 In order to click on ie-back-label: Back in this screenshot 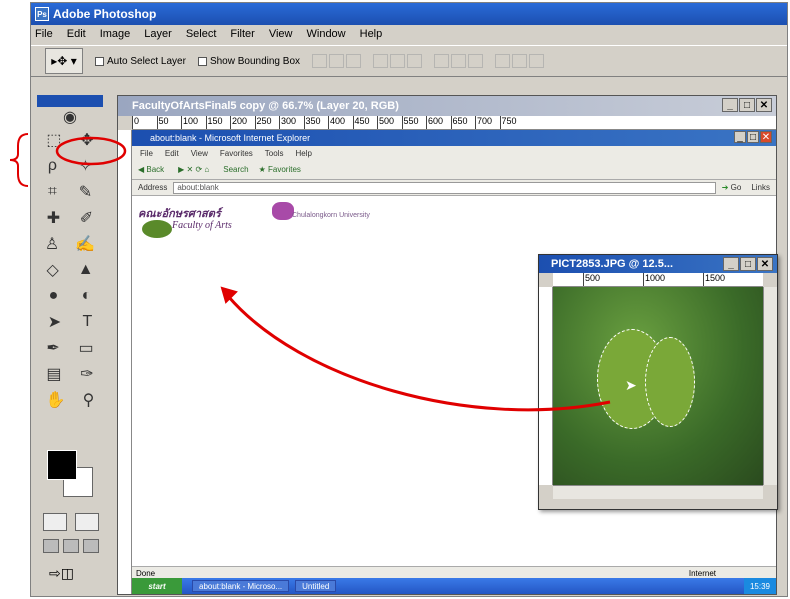, I will do `click(155, 169)`.